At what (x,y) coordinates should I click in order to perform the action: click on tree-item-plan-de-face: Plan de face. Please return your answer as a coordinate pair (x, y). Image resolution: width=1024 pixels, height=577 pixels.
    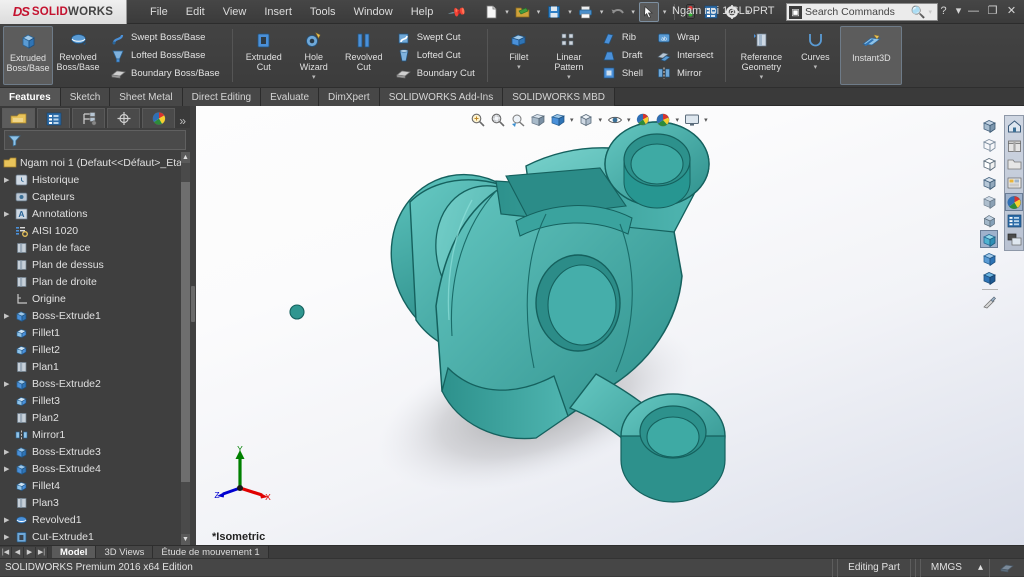
    Looking at the image, I should click on (95, 247).